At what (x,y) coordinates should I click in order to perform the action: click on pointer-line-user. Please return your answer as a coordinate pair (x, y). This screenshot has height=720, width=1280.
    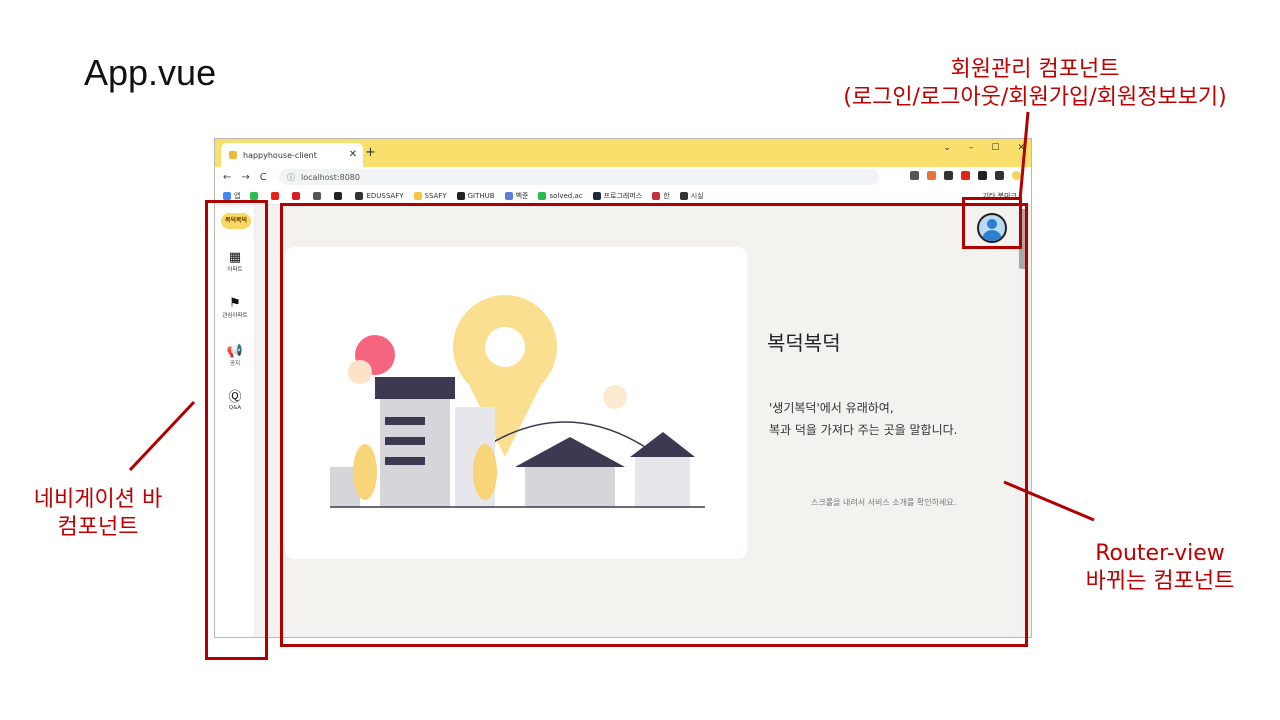
    Looking at the image, I should click on (1024, 156).